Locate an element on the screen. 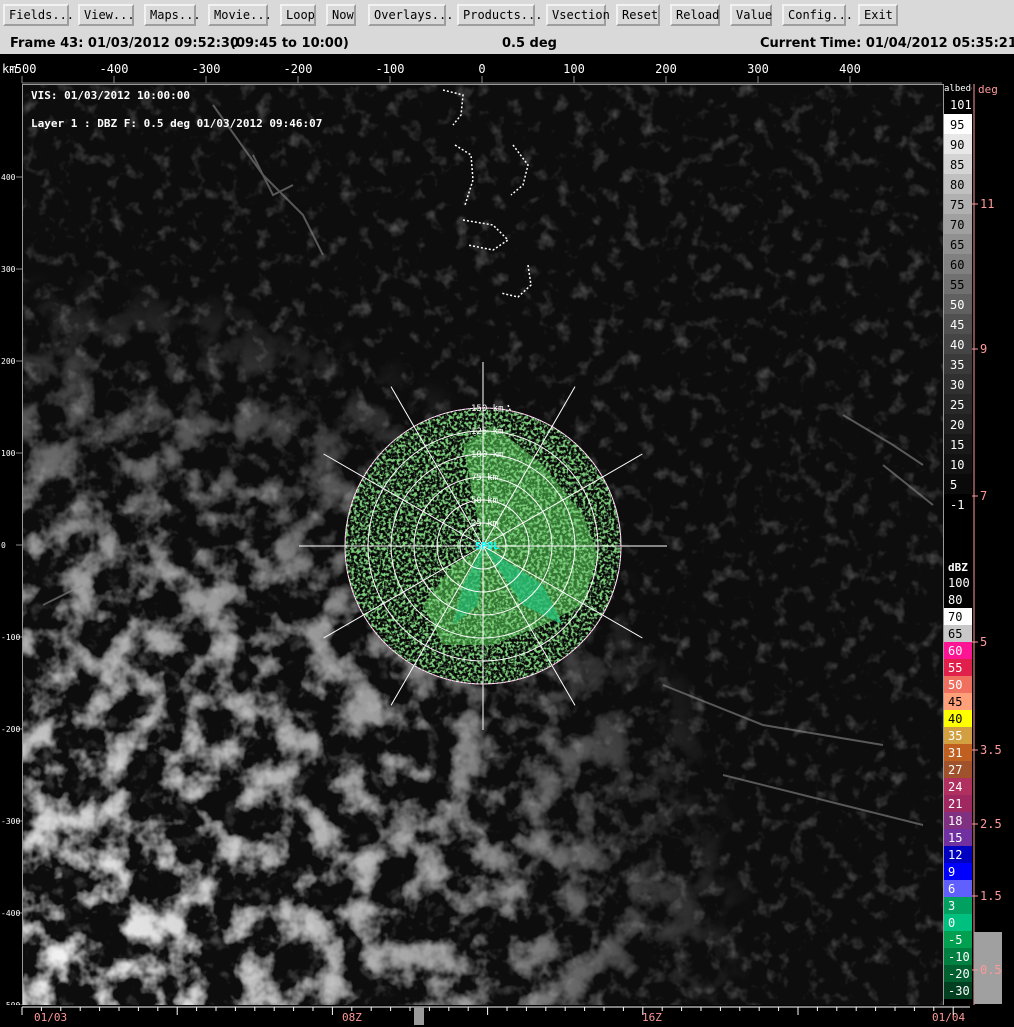  station-label: SPOL is located at coordinates (487, 546).